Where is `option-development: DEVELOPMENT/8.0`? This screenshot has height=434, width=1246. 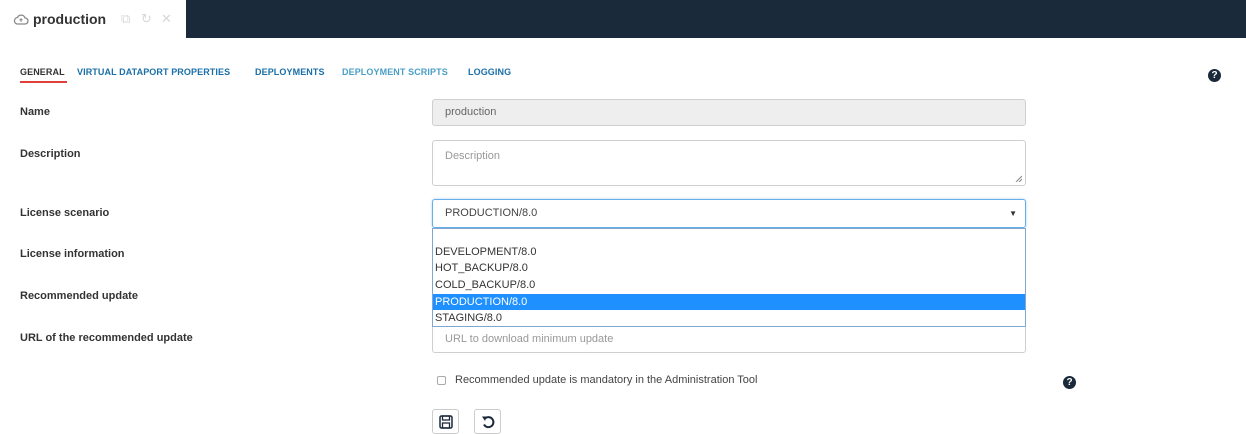 option-development: DEVELOPMENT/8.0 is located at coordinates (729, 252).